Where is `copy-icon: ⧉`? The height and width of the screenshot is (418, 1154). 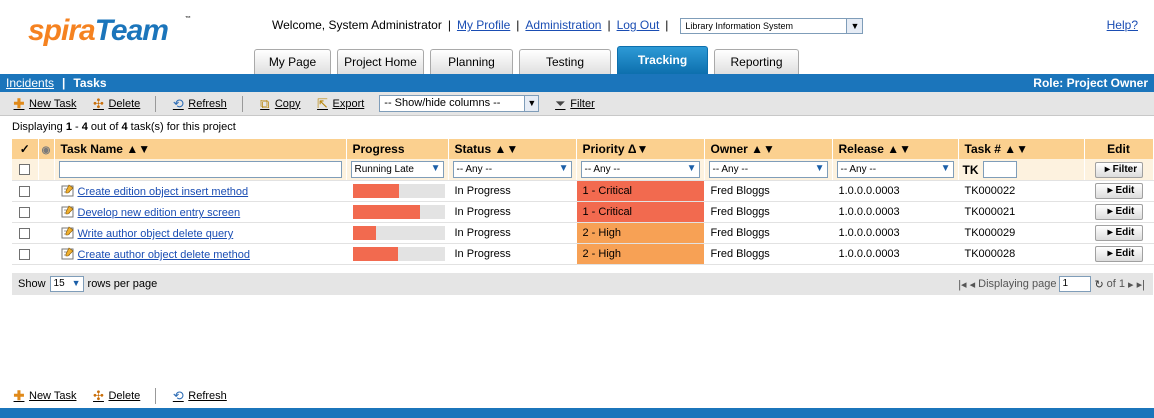
copy-icon: ⧉ is located at coordinates (265, 103).